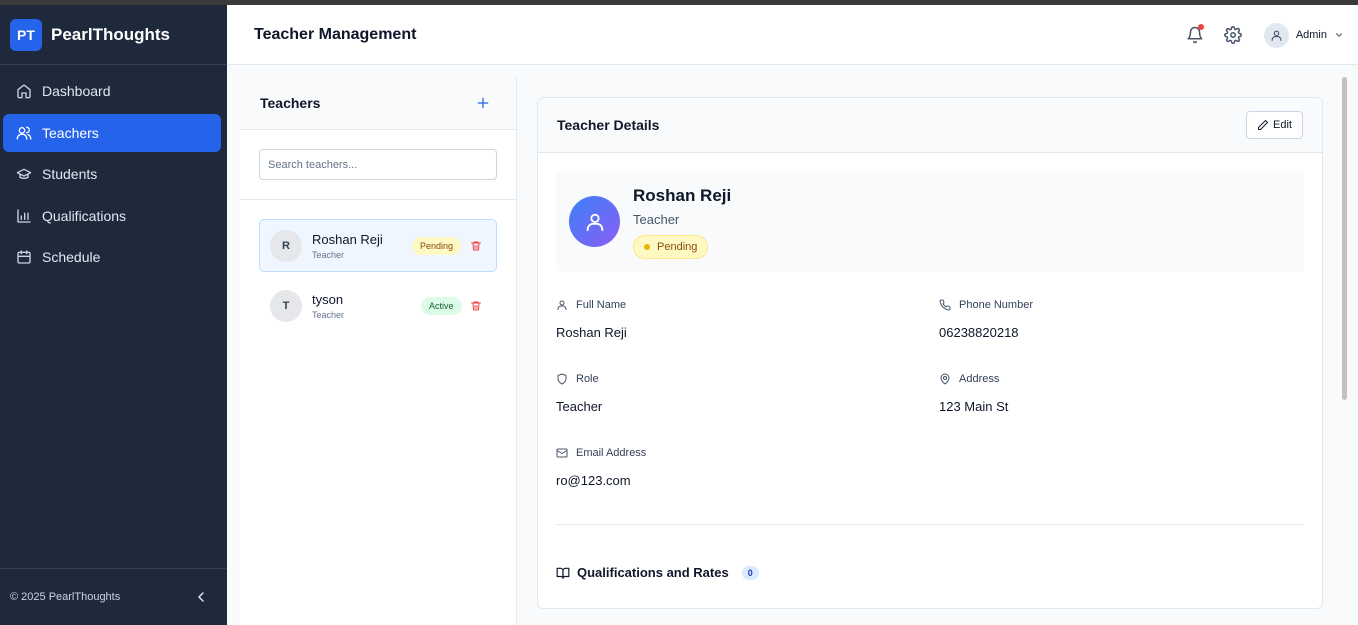 This screenshot has width=1358, height=625. What do you see at coordinates (290, 103) in the screenshot?
I see `teachers-panel-title: Teachers` at bounding box center [290, 103].